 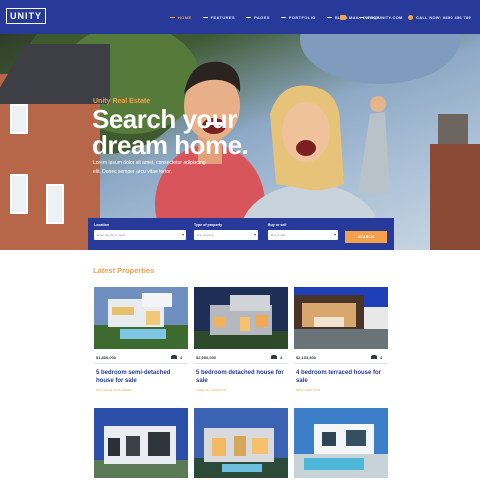 What do you see at coordinates (240, 377) in the screenshot?
I see `property-title: 5 bedroom detached house for sale` at bounding box center [240, 377].